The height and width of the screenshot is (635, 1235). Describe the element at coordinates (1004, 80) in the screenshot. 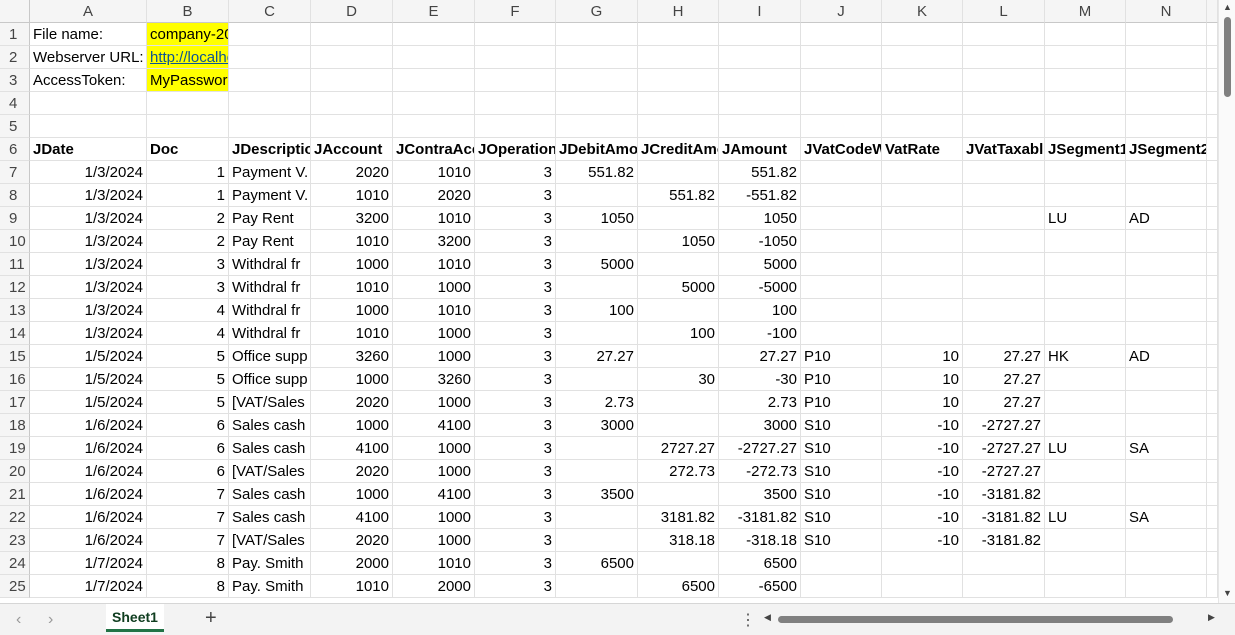

I see `cell-l3` at that location.